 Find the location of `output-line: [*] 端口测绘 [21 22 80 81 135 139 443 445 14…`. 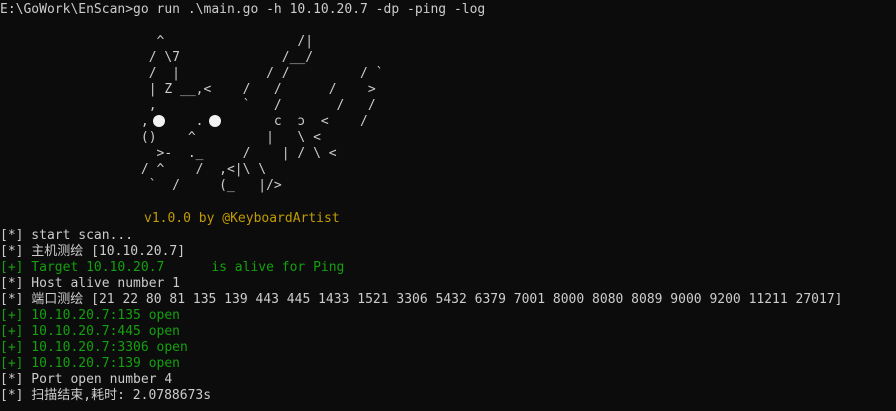

output-line: [*] 端口测绘 [21 22 80 81 135 139 443 445 14… is located at coordinates (421, 299).